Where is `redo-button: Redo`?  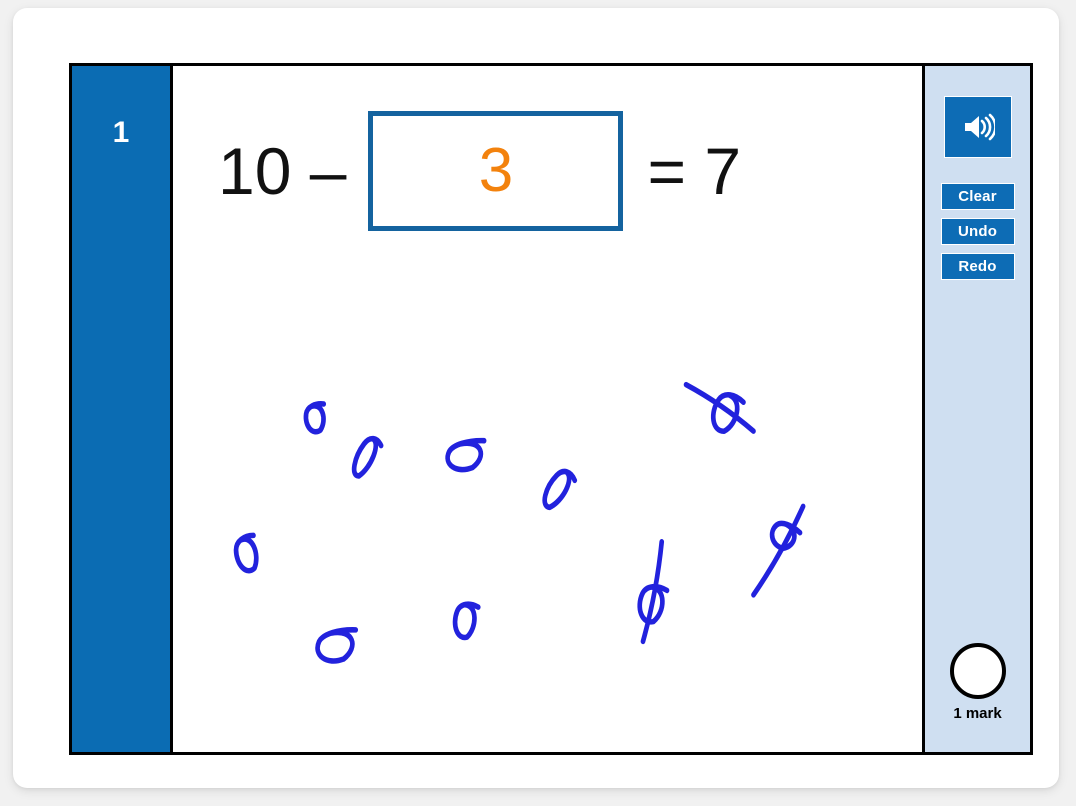
redo-button: Redo is located at coordinates (977, 266).